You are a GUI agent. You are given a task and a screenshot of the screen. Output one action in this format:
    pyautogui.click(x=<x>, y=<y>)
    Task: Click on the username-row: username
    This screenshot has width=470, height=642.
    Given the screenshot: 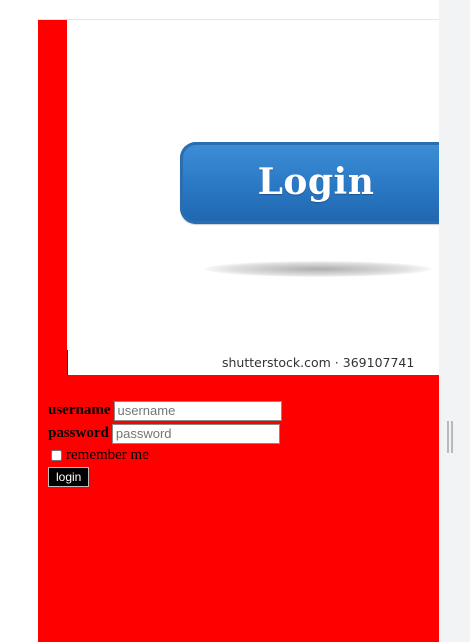 What is the action you would take?
    pyautogui.click(x=238, y=410)
    